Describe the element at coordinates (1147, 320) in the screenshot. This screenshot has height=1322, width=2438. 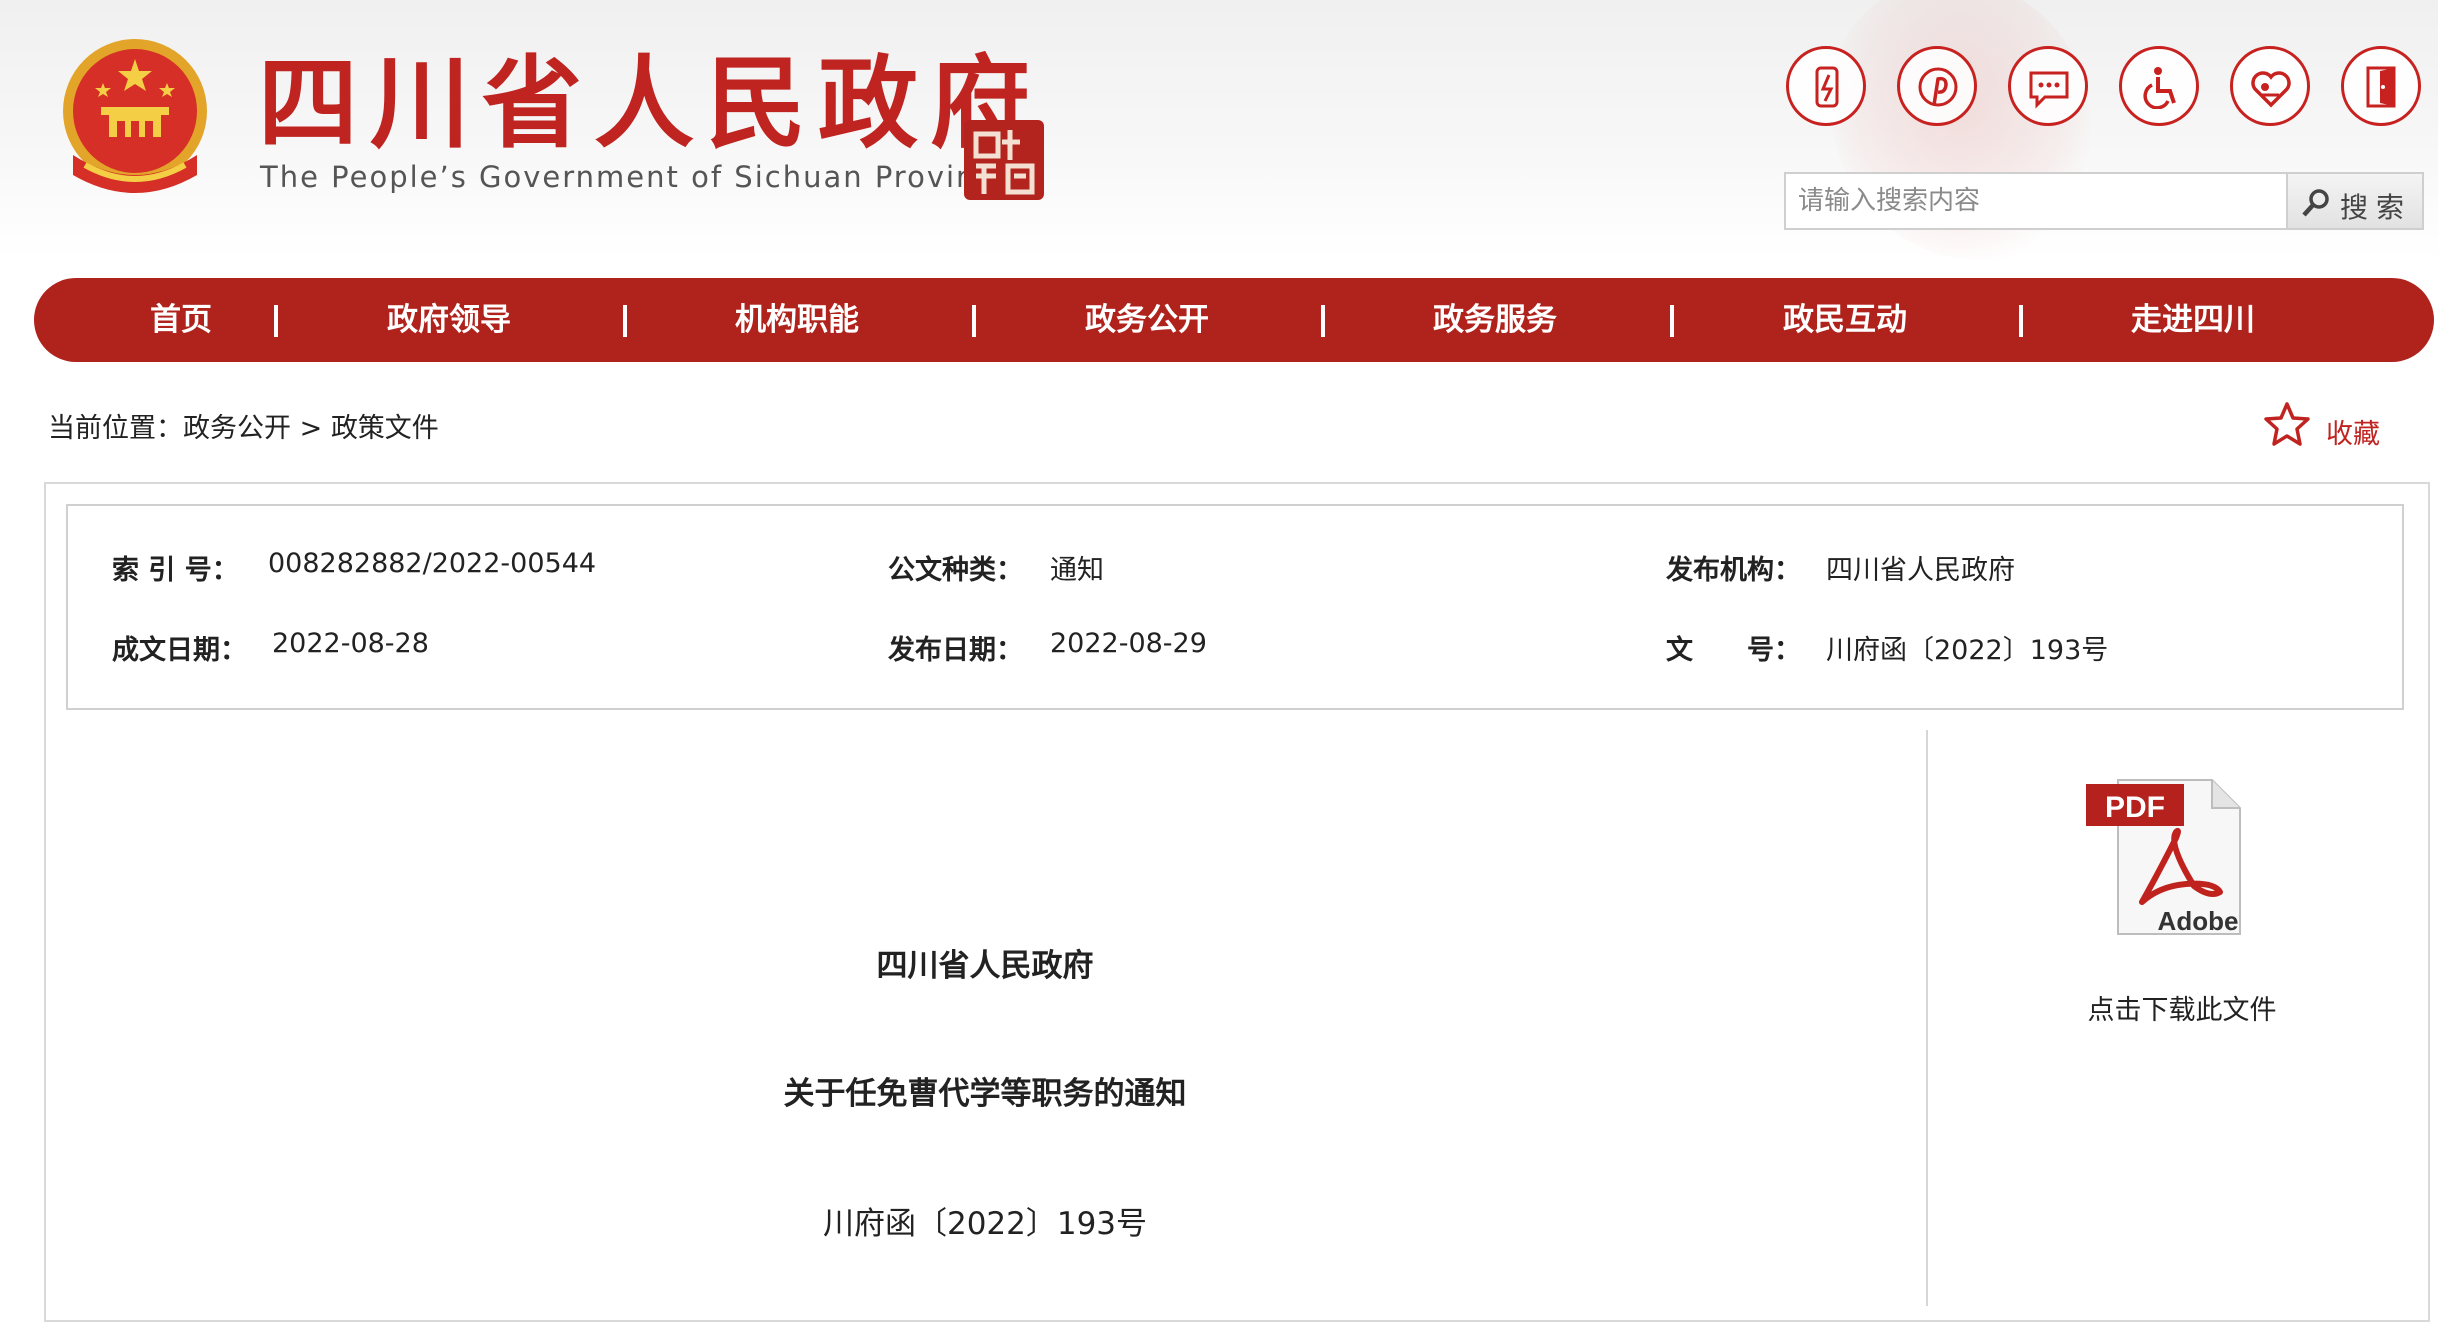
I see `nav-item-gov-affairs: 政务公开` at that location.